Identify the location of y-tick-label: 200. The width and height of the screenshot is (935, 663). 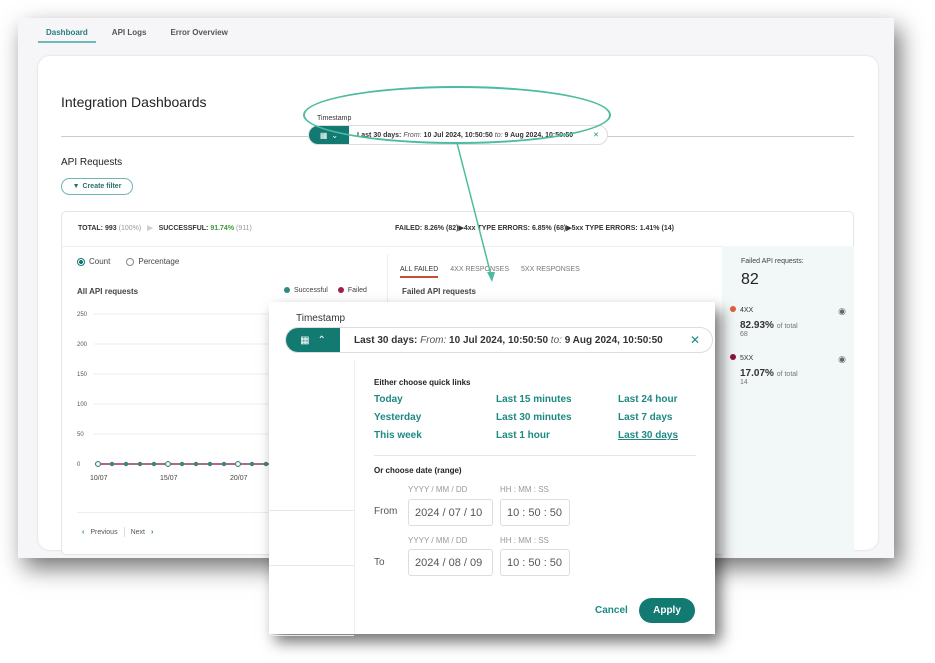
(82, 345).